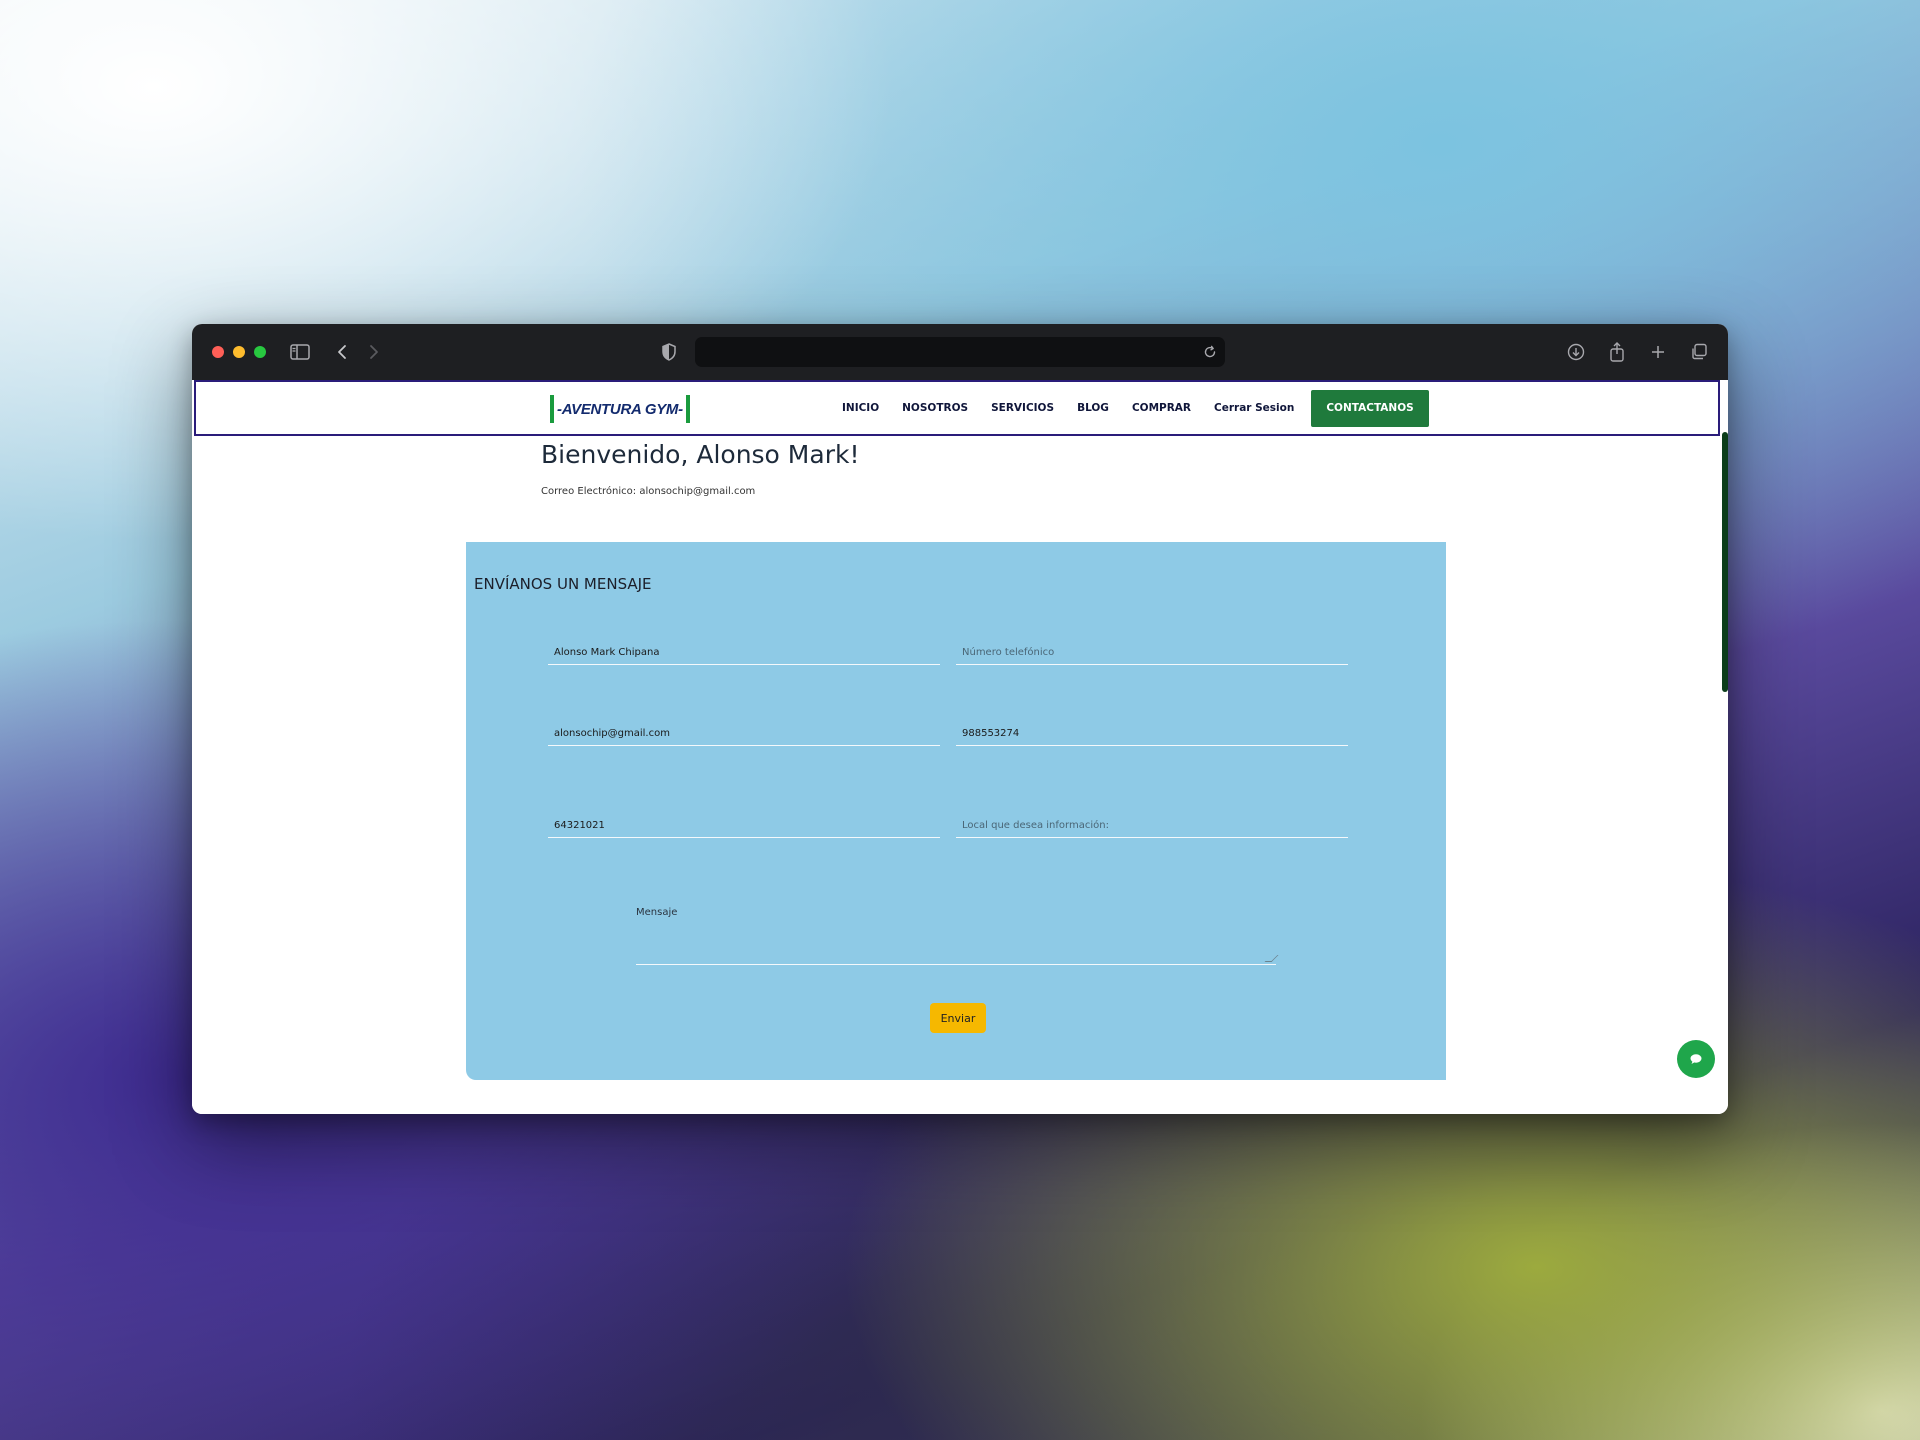 This screenshot has width=1920, height=1440. What do you see at coordinates (552, 409) in the screenshot?
I see `dumbbell-left-icon` at bounding box center [552, 409].